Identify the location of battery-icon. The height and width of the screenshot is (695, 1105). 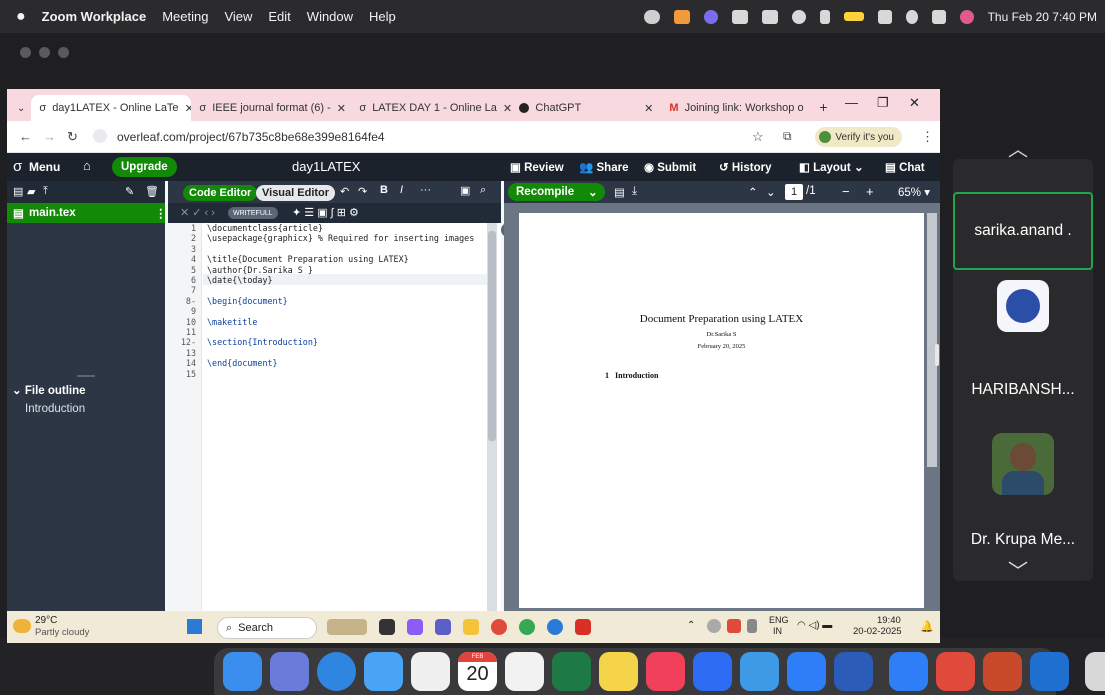
(853, 16).